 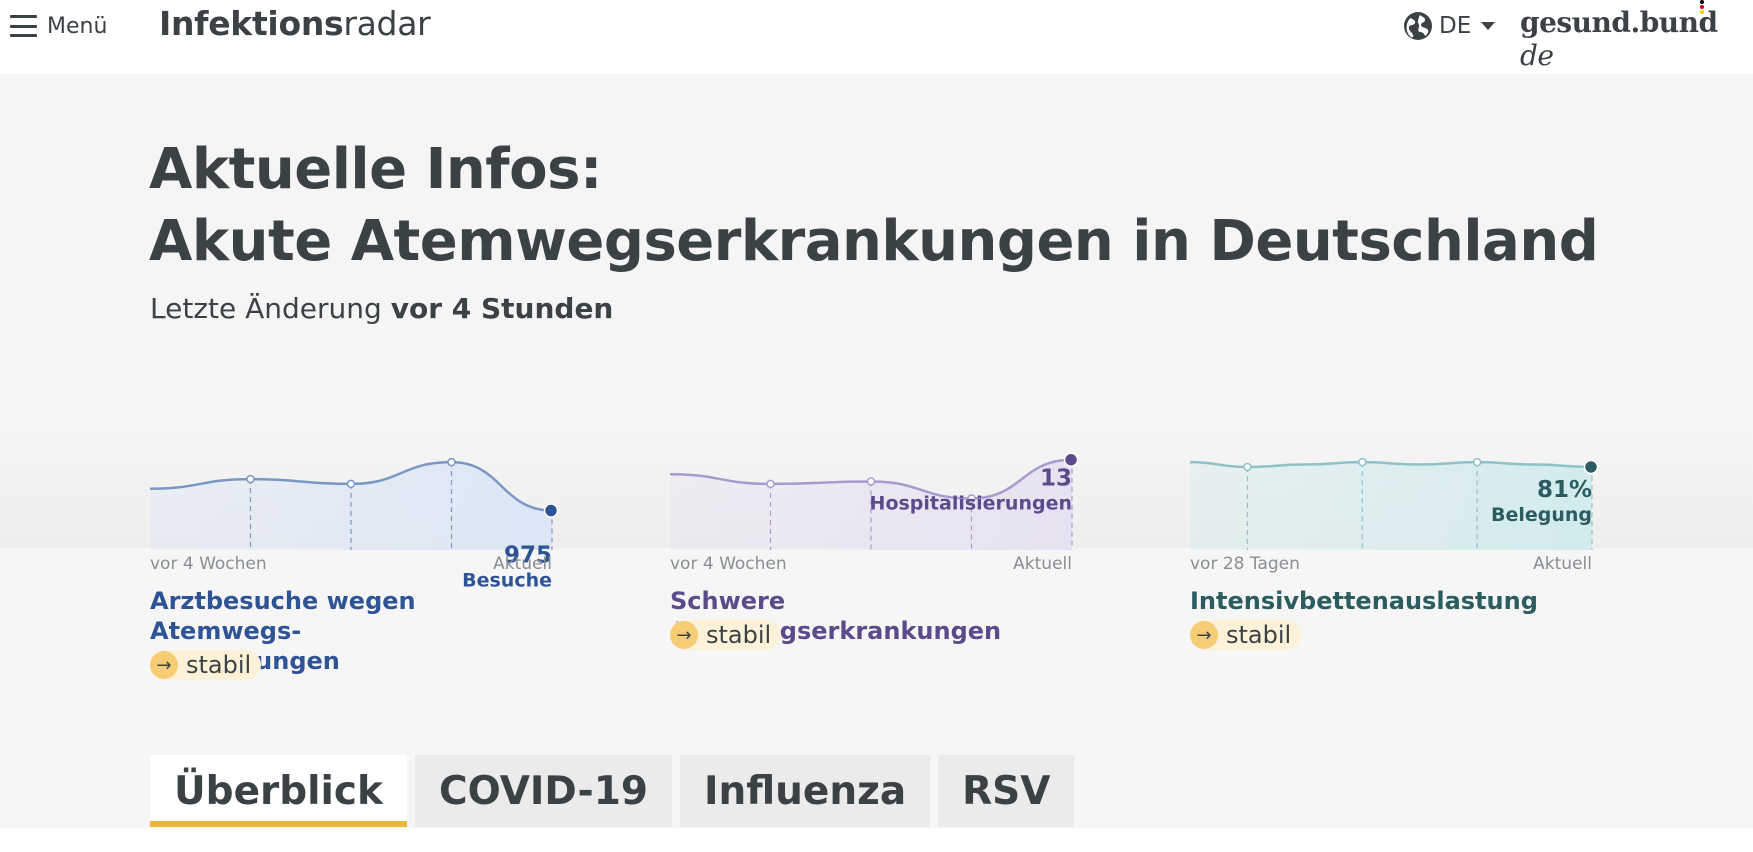 I want to click on page-bottom, so click(x=876, y=840).